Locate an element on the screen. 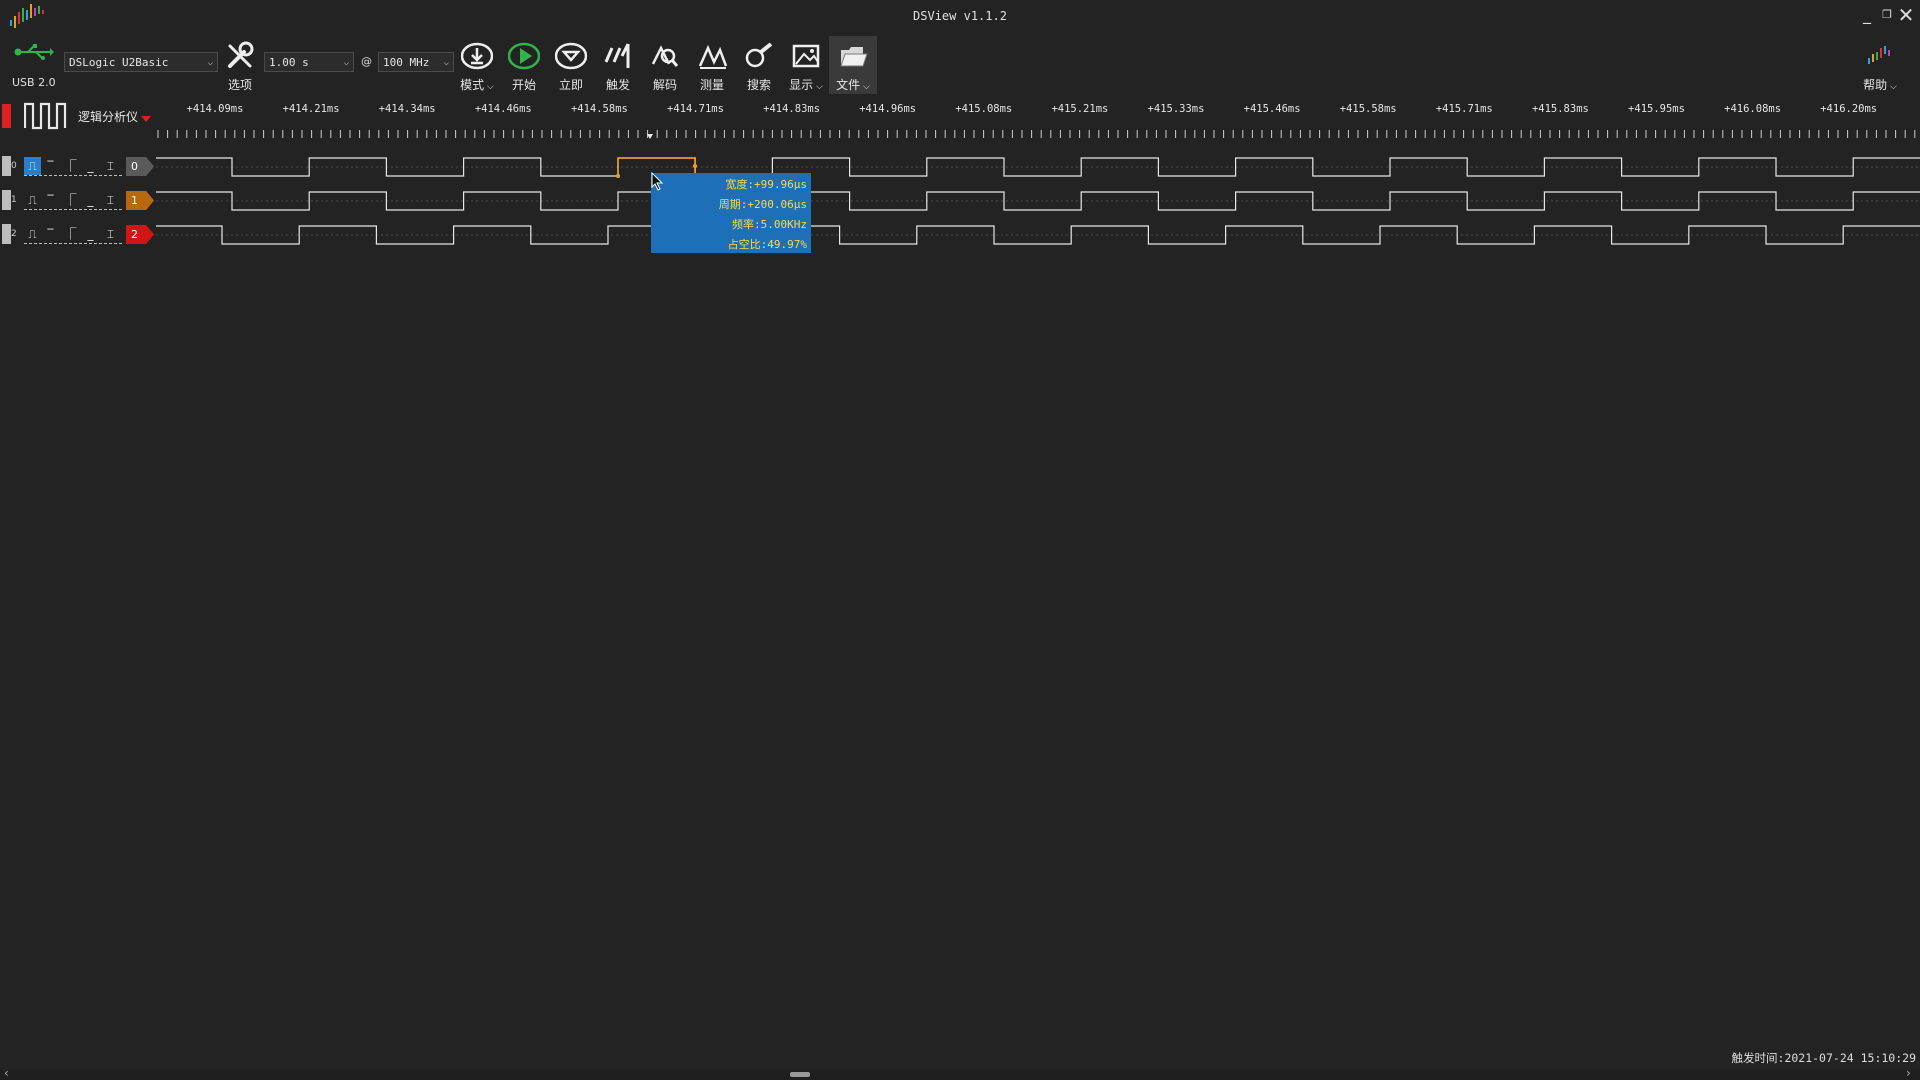 This screenshot has width=1920, height=1080. measure-label: 测量 is located at coordinates (711, 85).